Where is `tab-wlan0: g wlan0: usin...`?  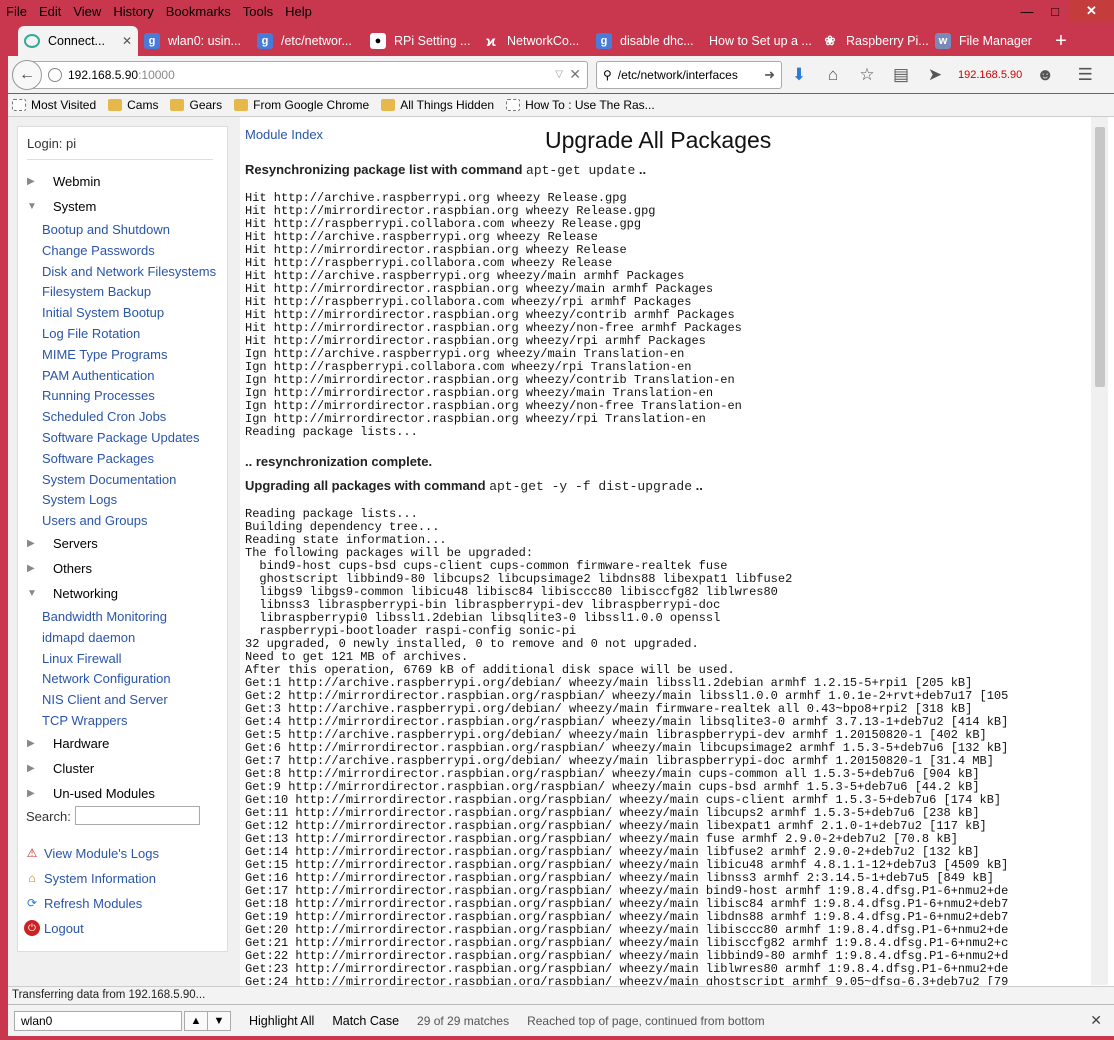
tab-wlan0: g wlan0: usin... is located at coordinates (194, 41).